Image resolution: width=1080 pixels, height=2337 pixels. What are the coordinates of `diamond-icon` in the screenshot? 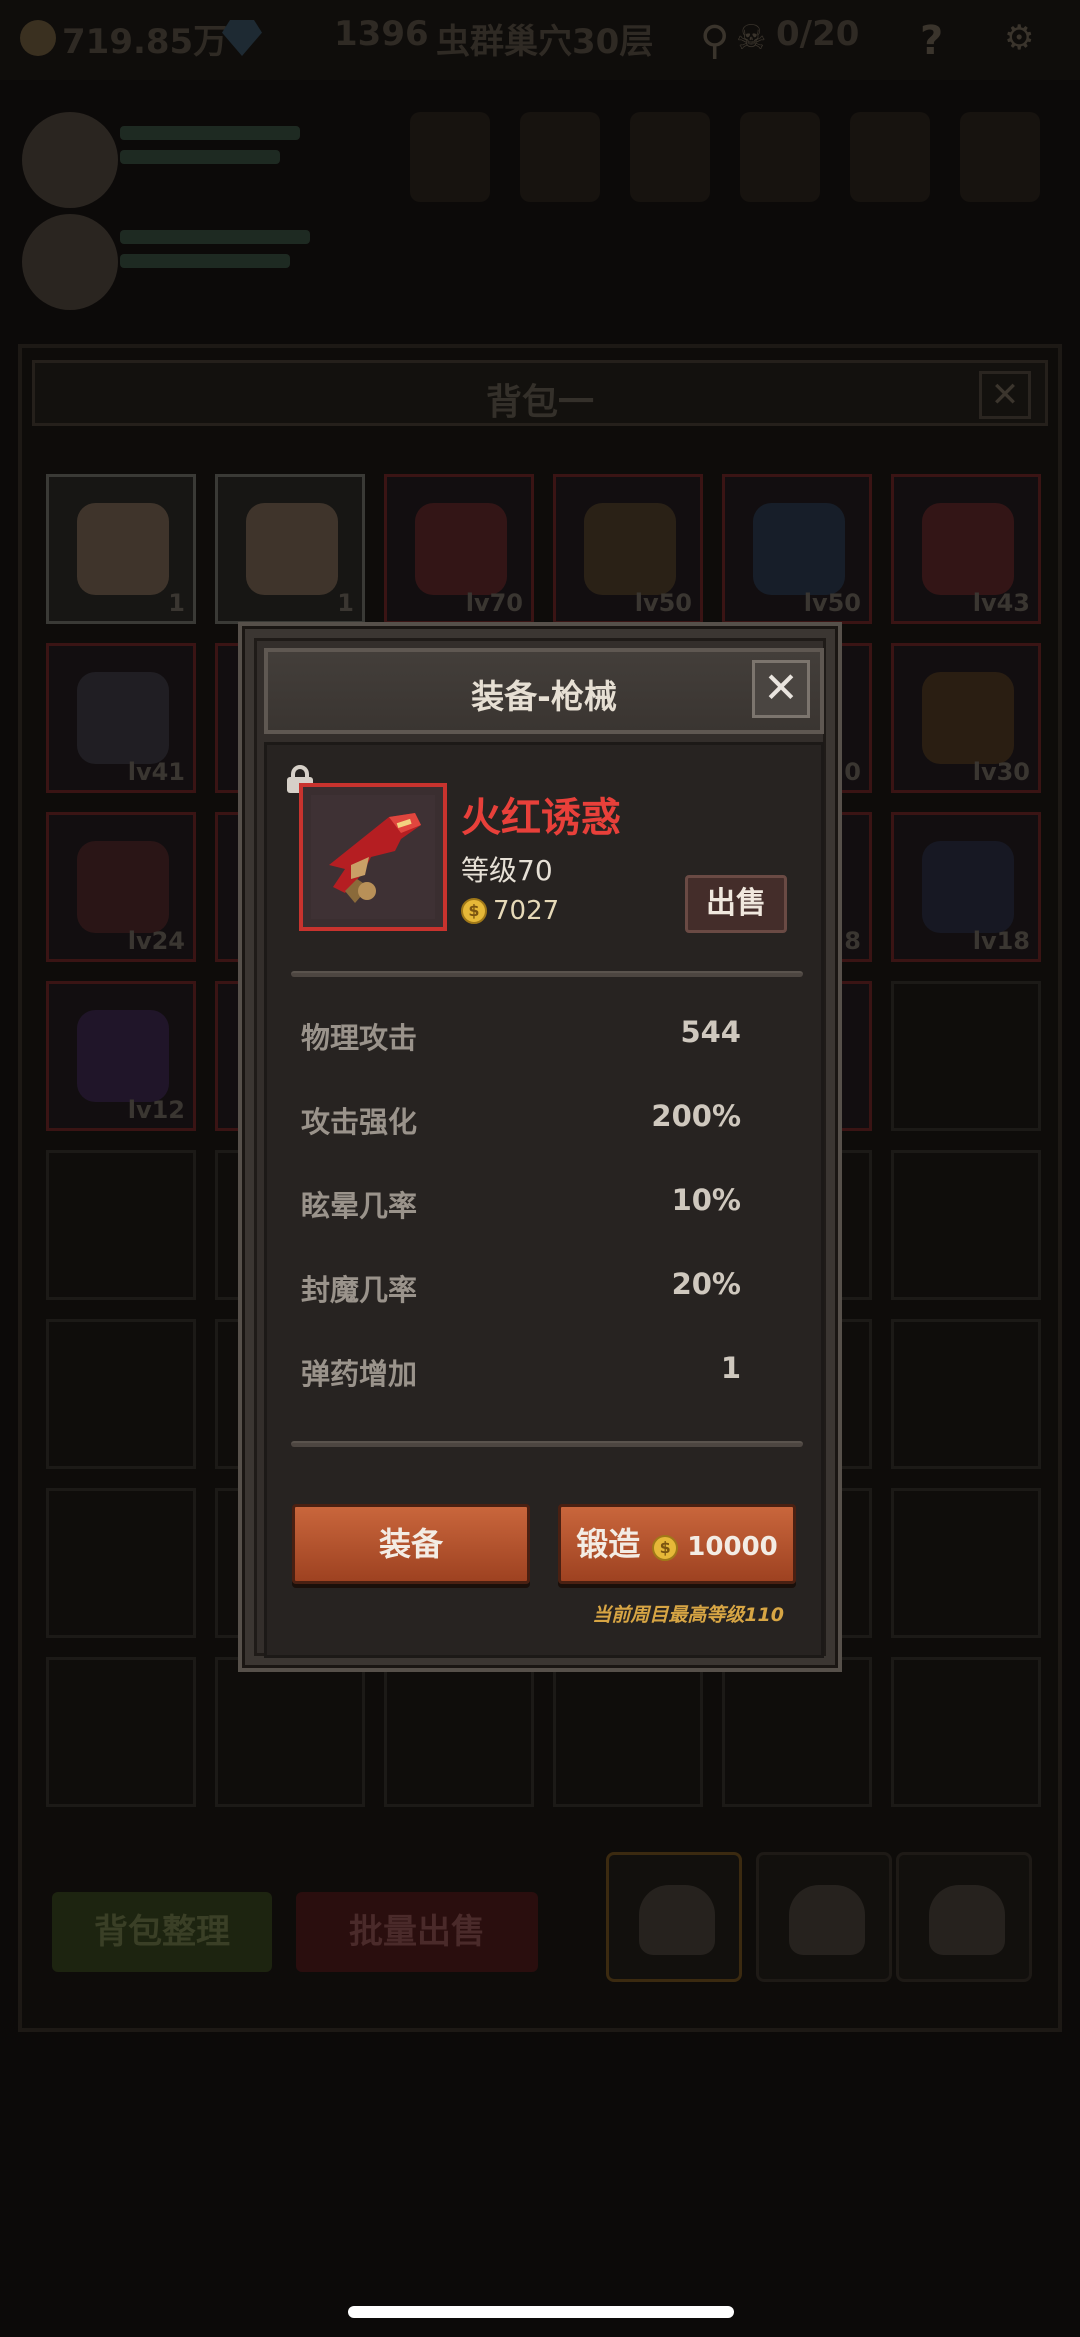 It's located at (242, 38).